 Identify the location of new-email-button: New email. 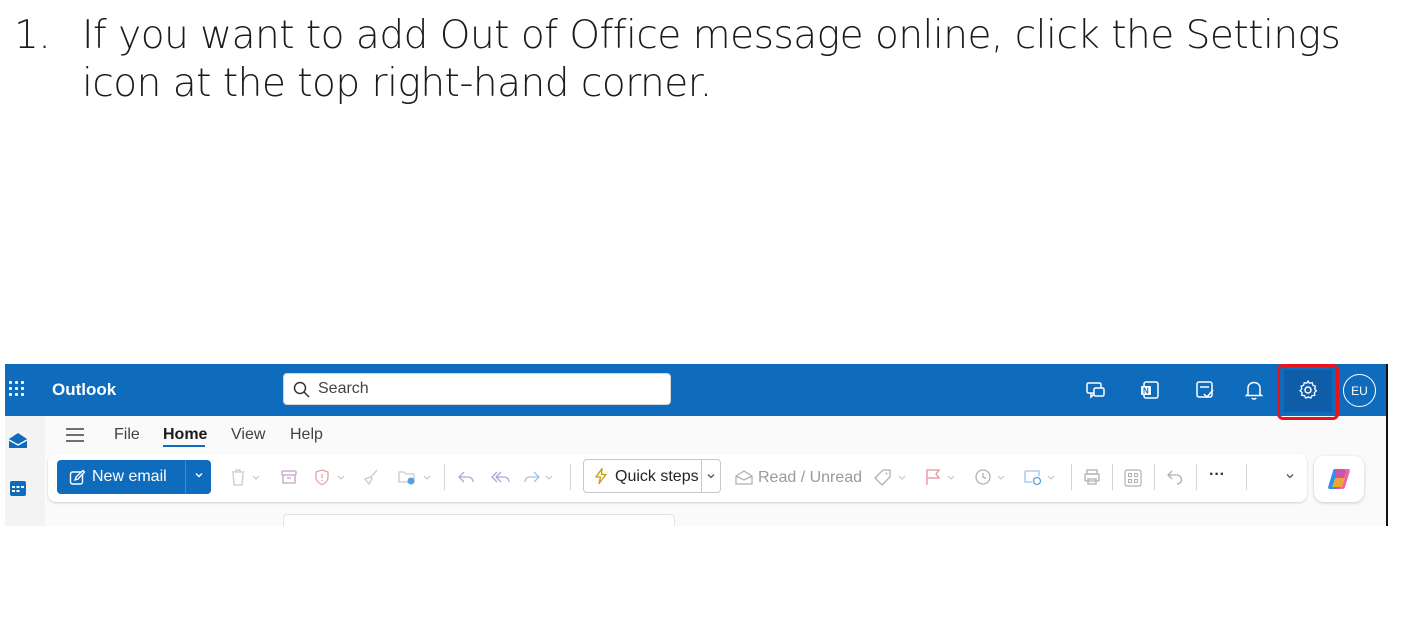
(134, 477).